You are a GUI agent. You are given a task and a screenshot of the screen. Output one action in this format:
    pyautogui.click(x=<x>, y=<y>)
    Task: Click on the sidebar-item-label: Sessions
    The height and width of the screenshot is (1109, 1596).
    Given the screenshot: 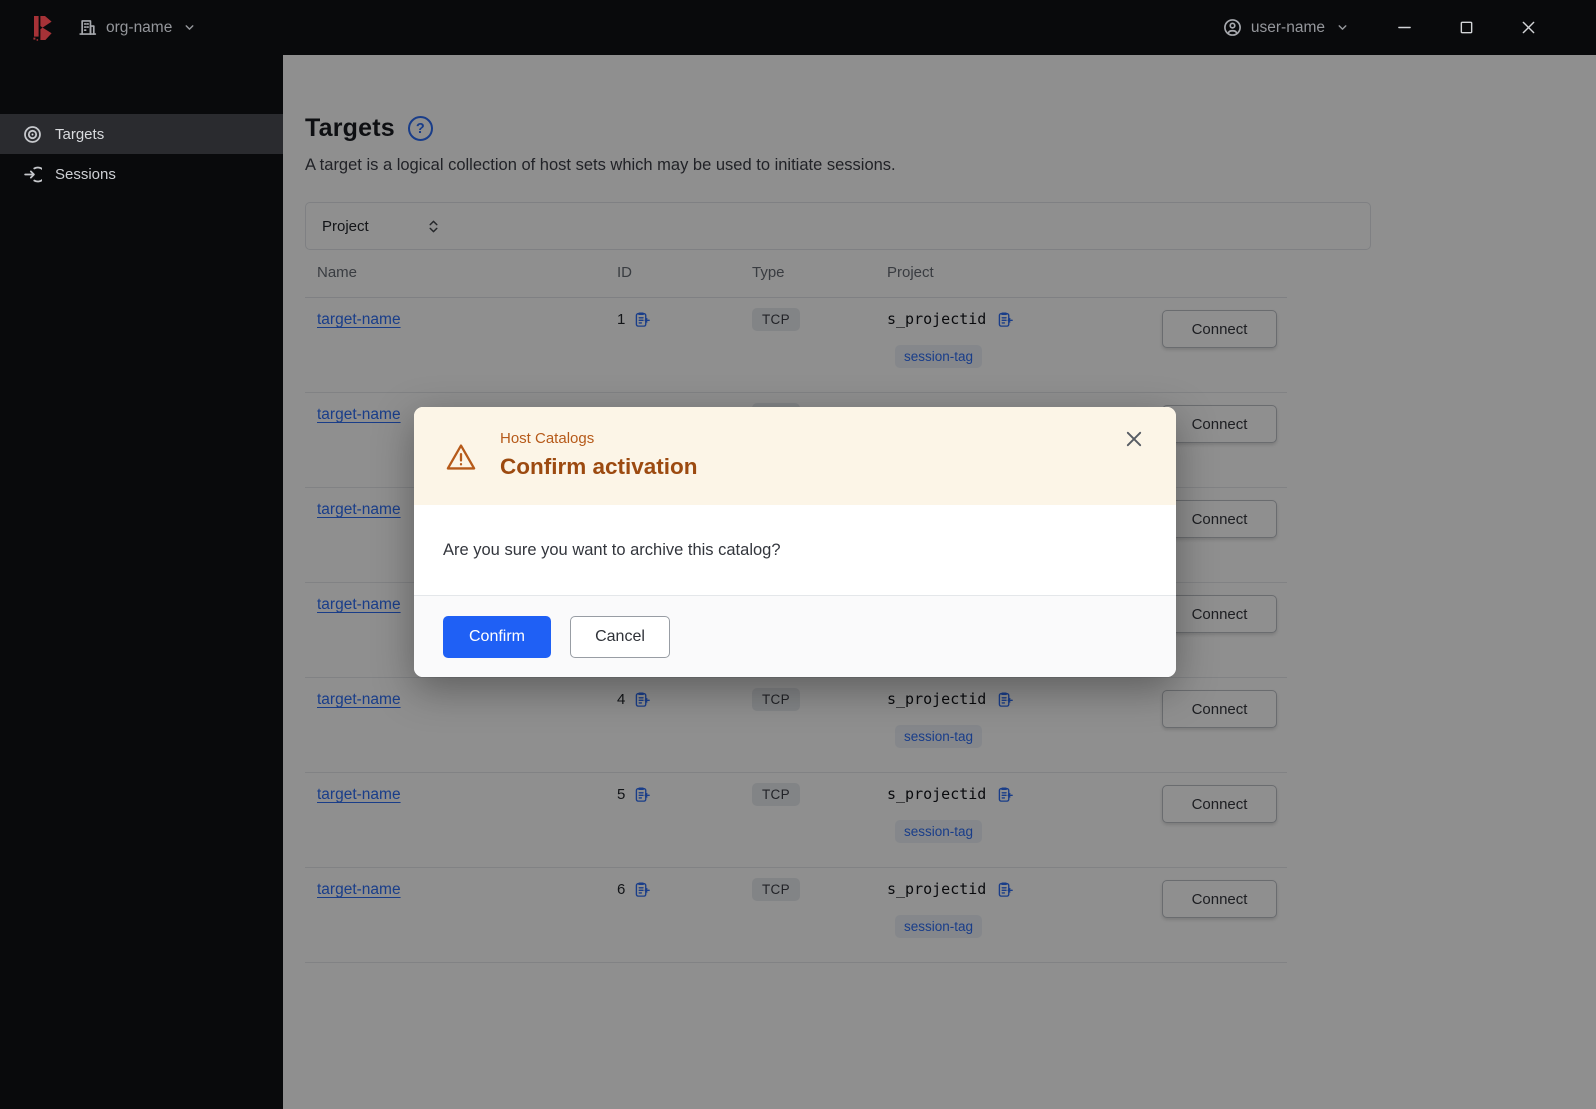 What is the action you would take?
    pyautogui.click(x=85, y=174)
    